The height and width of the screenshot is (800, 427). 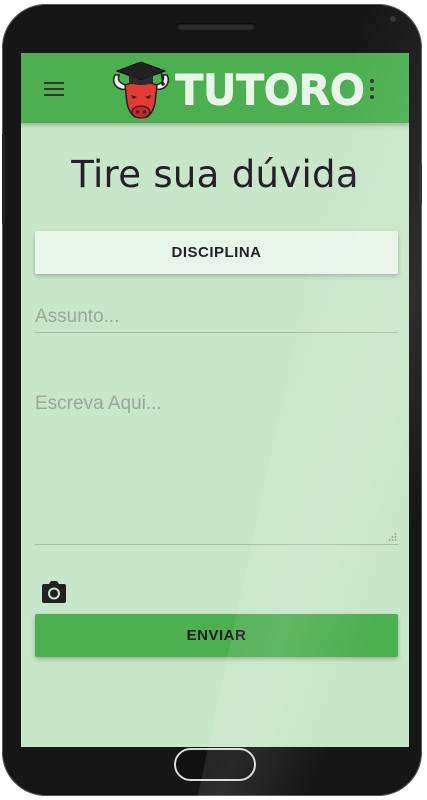 What do you see at coordinates (54, 88) in the screenshot?
I see `hamburger-menu-icon` at bounding box center [54, 88].